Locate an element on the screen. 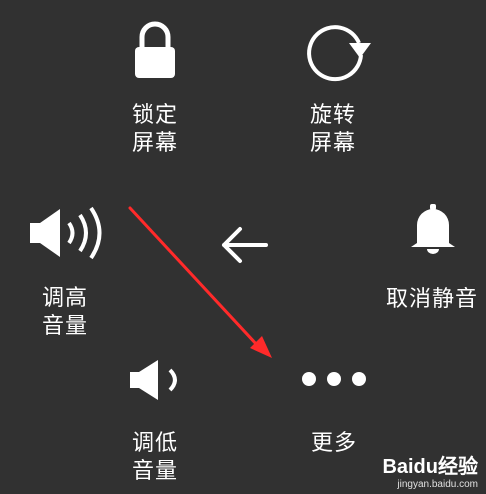 This screenshot has width=486, height=494. watermark-url: jingyan.baidu.com is located at coordinates (437, 484).